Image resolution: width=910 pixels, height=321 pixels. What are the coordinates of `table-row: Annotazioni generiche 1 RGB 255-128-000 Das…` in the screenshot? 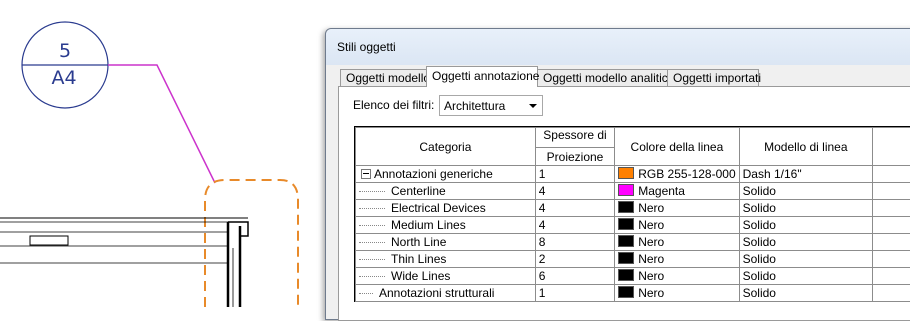 It's located at (633, 174).